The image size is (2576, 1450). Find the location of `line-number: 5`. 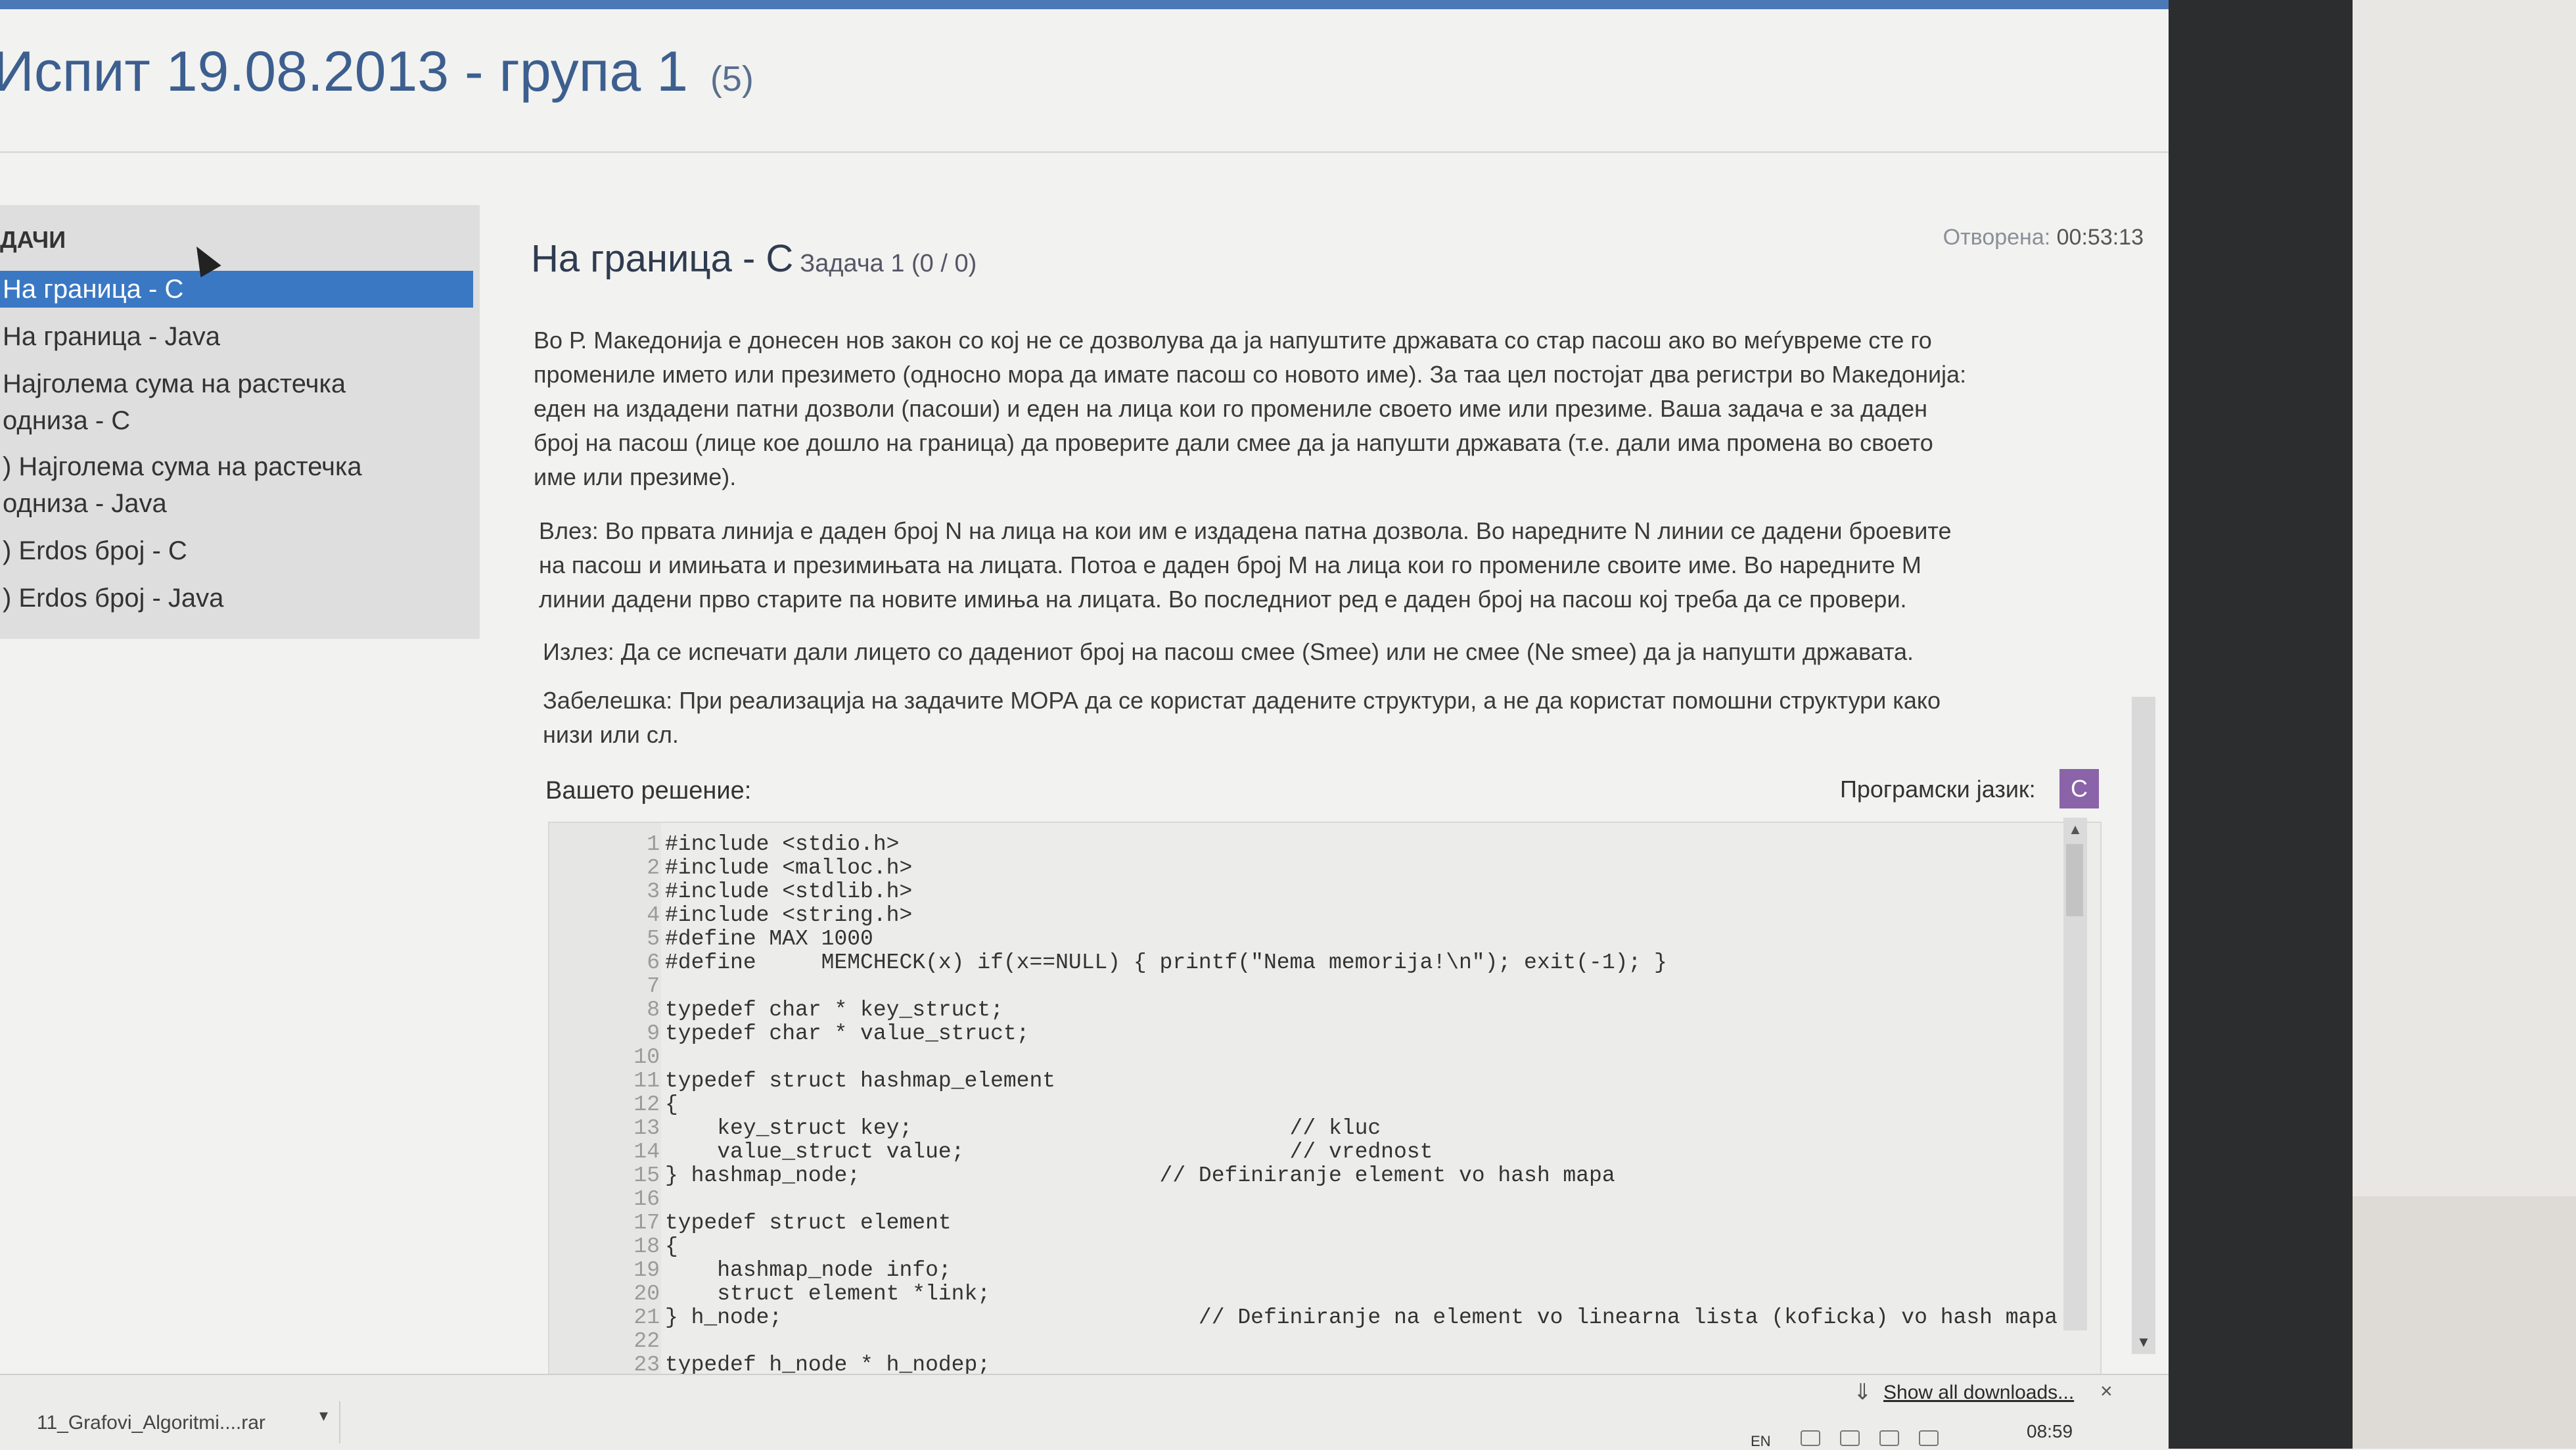

line-number: 5 is located at coordinates (653, 939).